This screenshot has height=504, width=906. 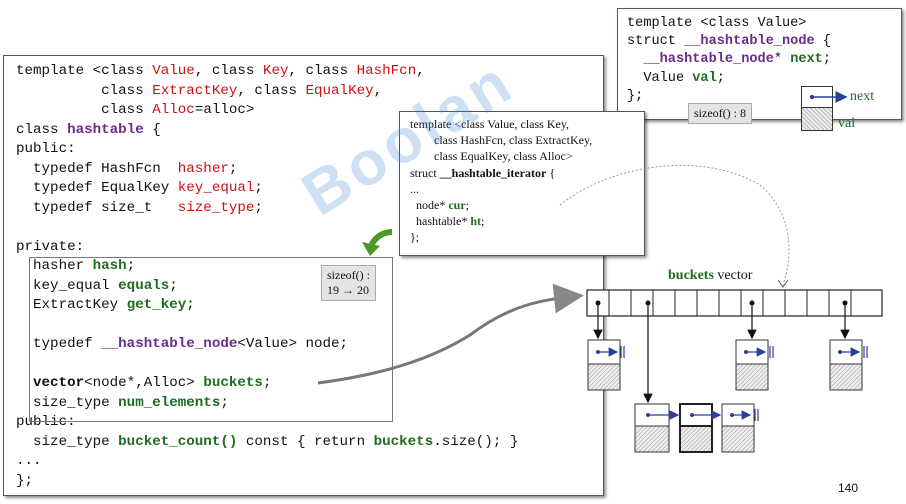 What do you see at coordinates (696, 428) in the screenshot?
I see `list-node-chain` at bounding box center [696, 428].